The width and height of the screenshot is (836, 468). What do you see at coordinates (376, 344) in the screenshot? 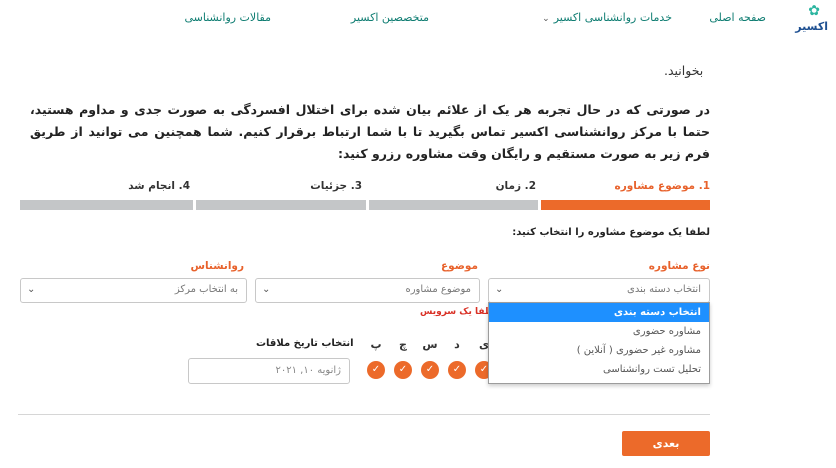
I see `day-letter: پ` at bounding box center [376, 344].